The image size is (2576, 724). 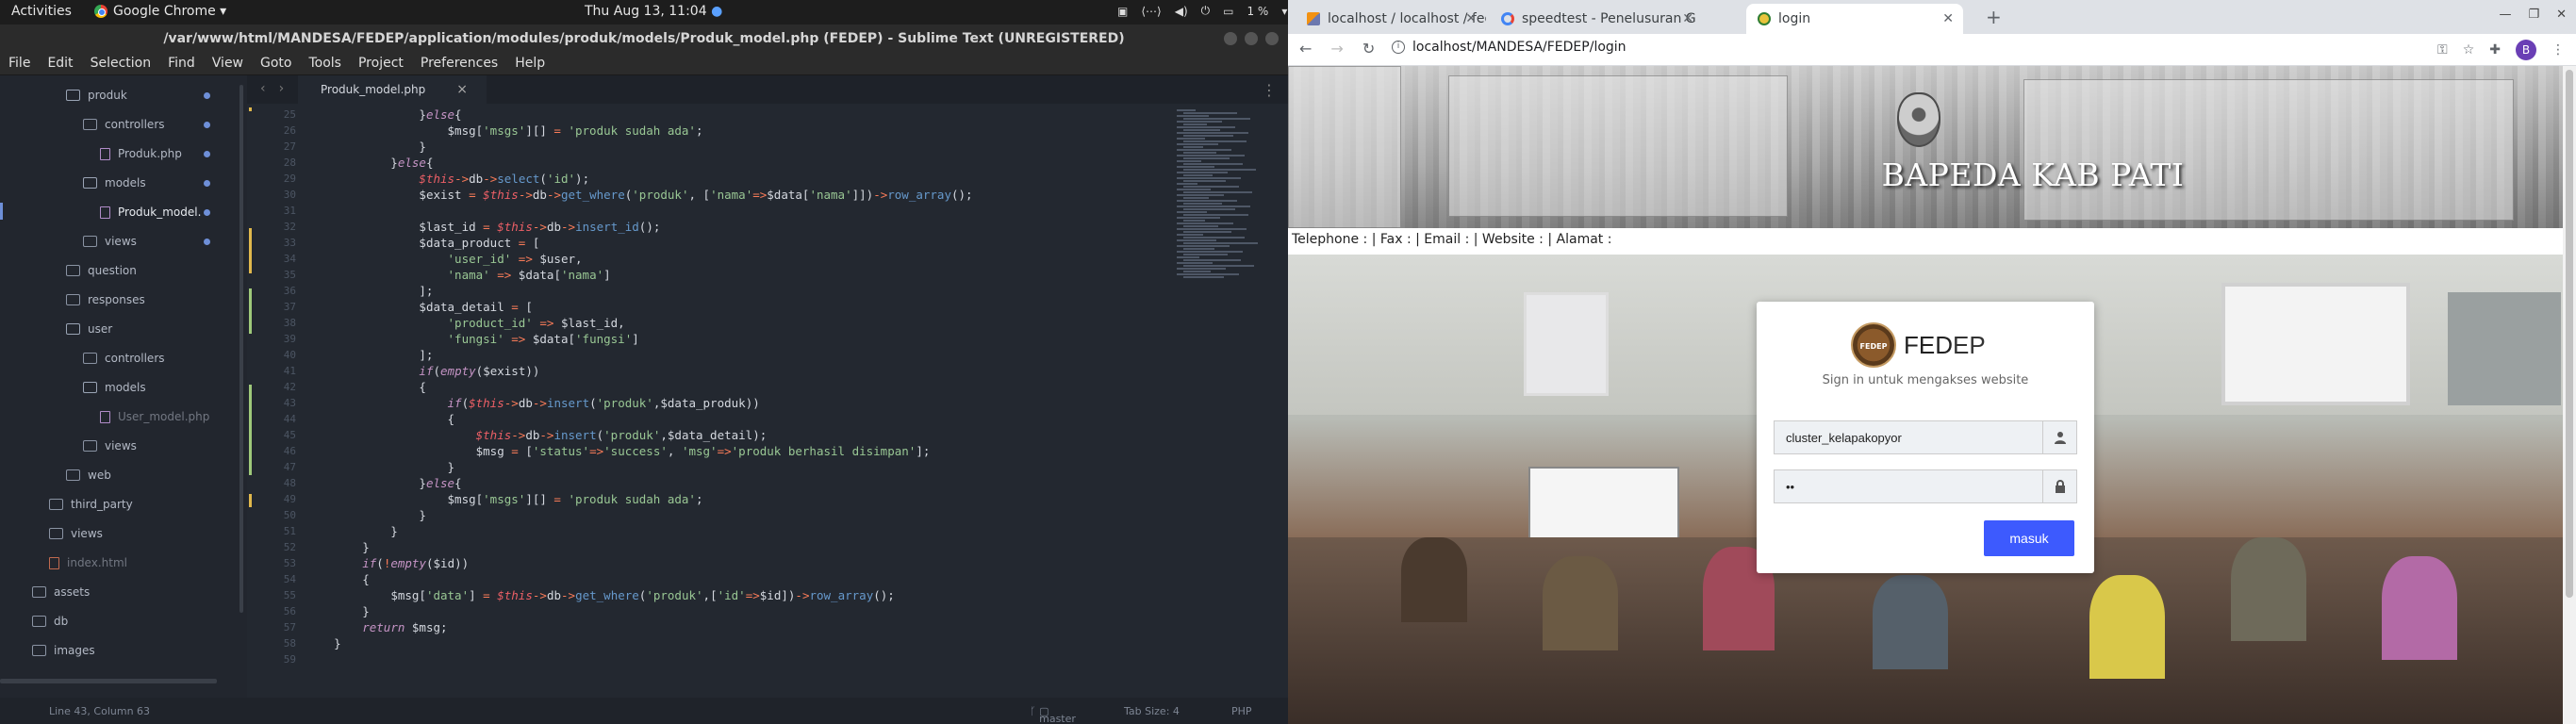 I want to click on menu-item-project: Project, so click(x=381, y=63).